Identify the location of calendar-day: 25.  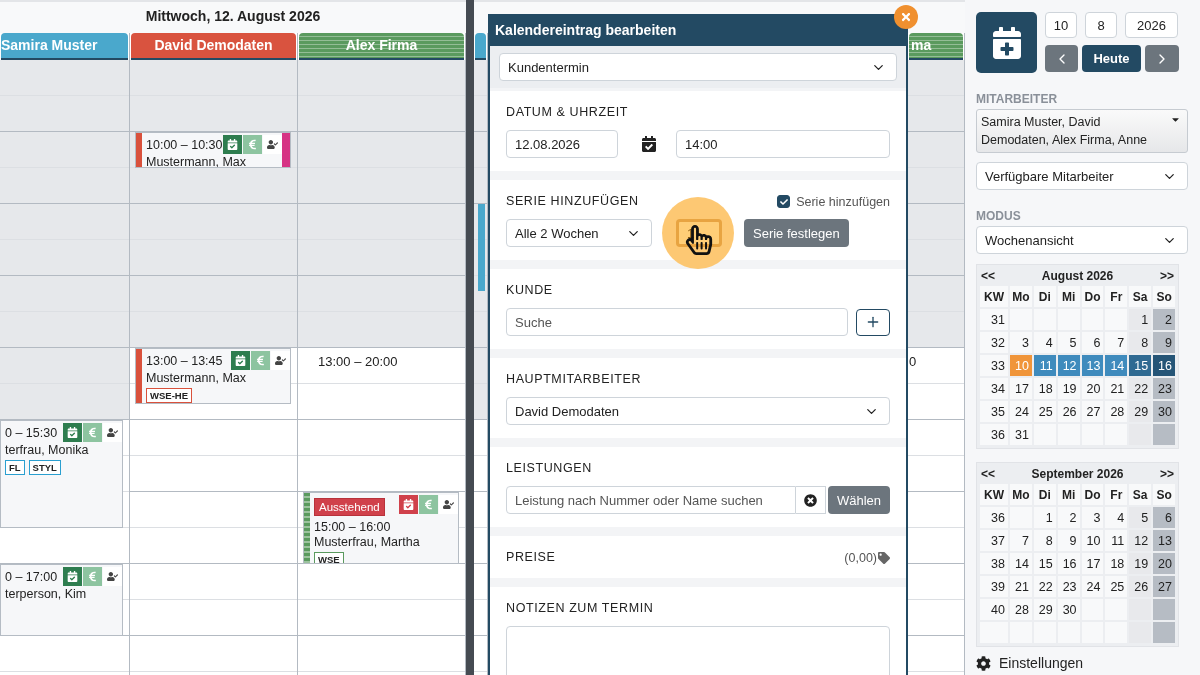
(1116, 586).